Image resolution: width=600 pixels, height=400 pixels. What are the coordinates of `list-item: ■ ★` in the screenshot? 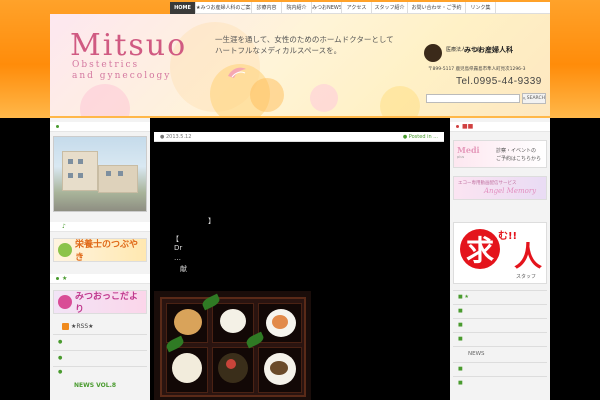 It's located at (463, 297).